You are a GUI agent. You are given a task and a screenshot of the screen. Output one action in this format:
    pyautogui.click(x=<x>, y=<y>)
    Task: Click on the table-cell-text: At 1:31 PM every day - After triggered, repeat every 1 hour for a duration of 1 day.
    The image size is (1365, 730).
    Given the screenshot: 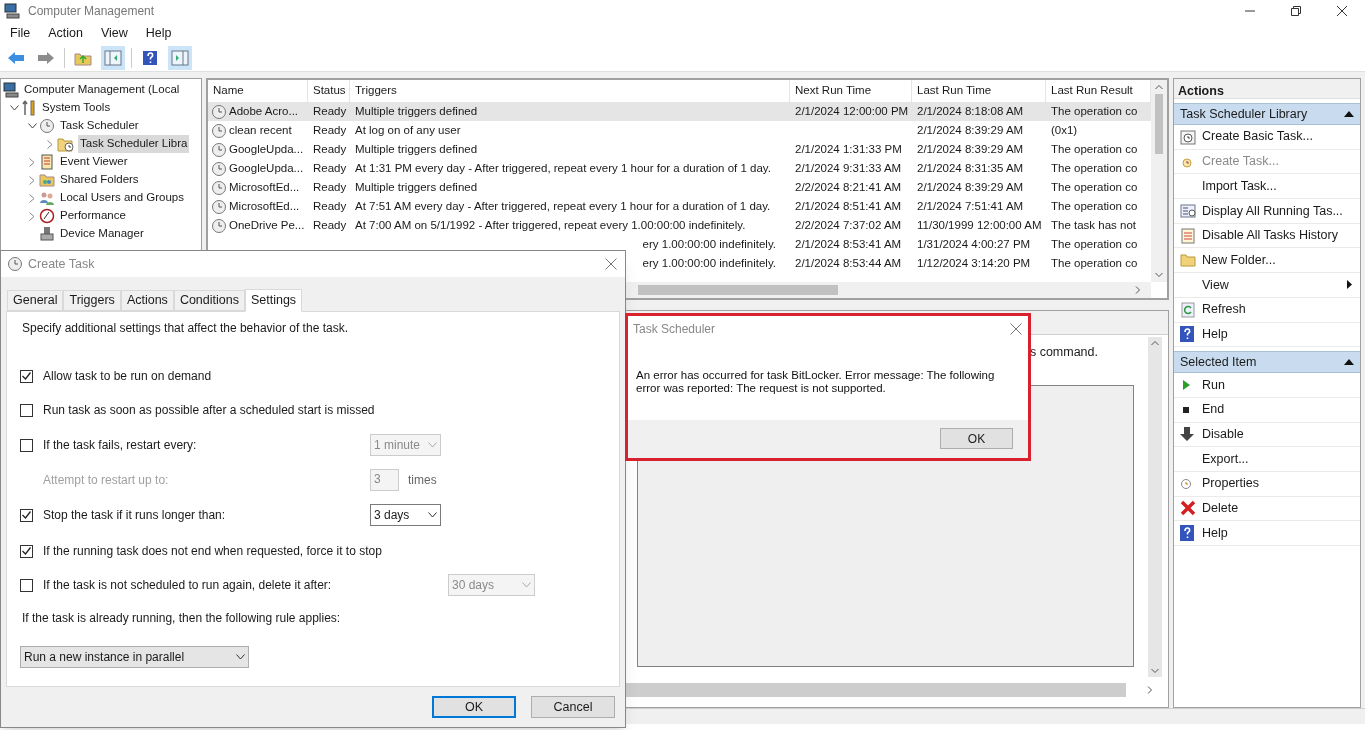 What is the action you would take?
    pyautogui.click(x=563, y=168)
    